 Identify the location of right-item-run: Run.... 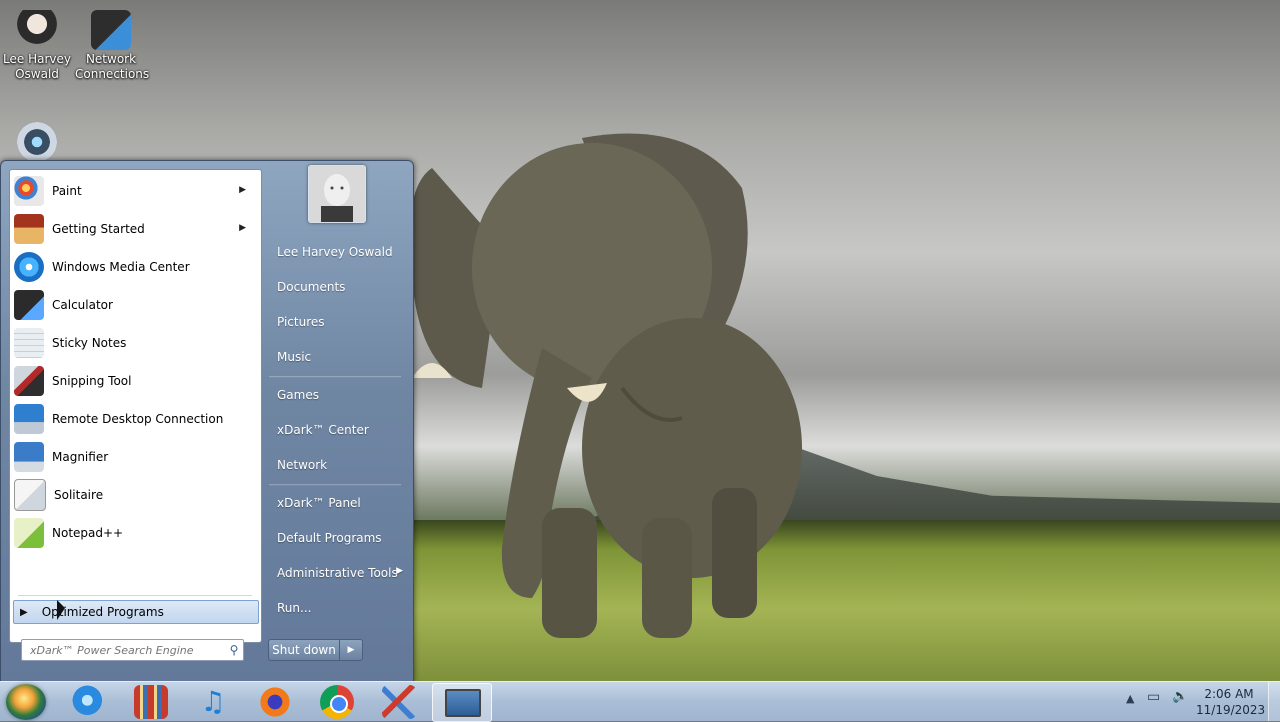
(294, 608).